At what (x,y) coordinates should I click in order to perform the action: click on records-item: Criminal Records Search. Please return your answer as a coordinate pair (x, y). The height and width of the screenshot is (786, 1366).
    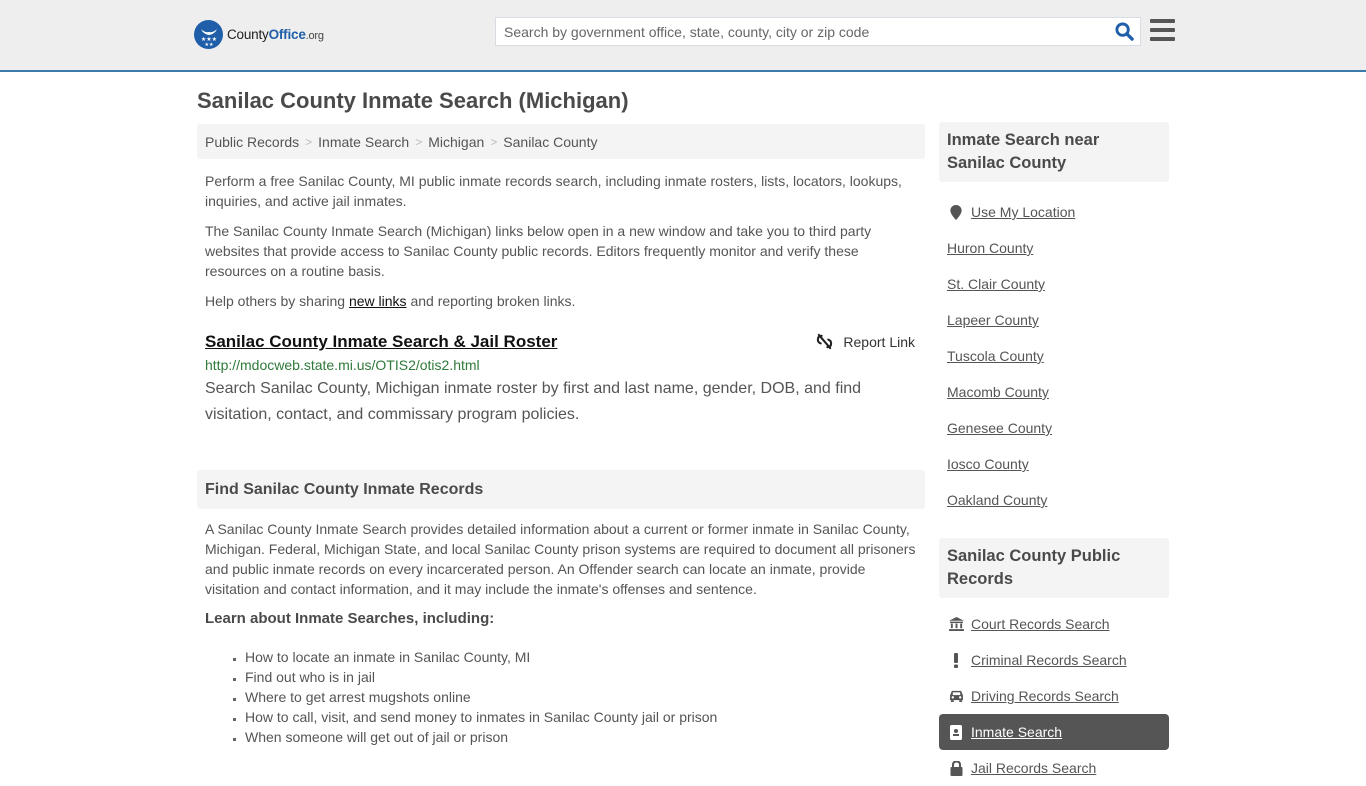
    Looking at the image, I should click on (1054, 660).